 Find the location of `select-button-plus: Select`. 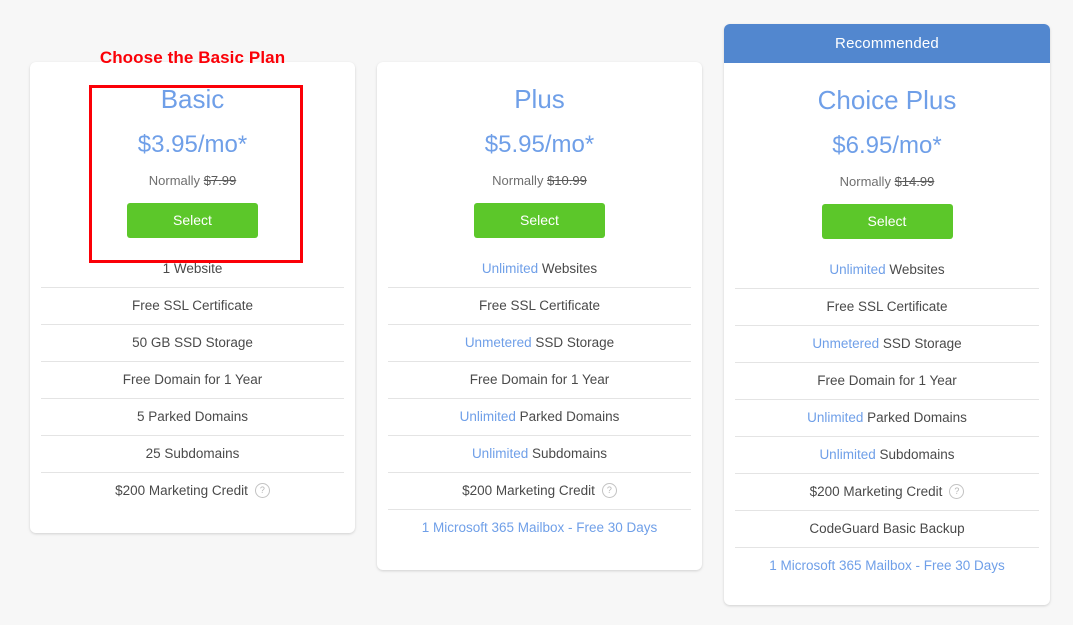

select-button-plus: Select is located at coordinates (539, 220).